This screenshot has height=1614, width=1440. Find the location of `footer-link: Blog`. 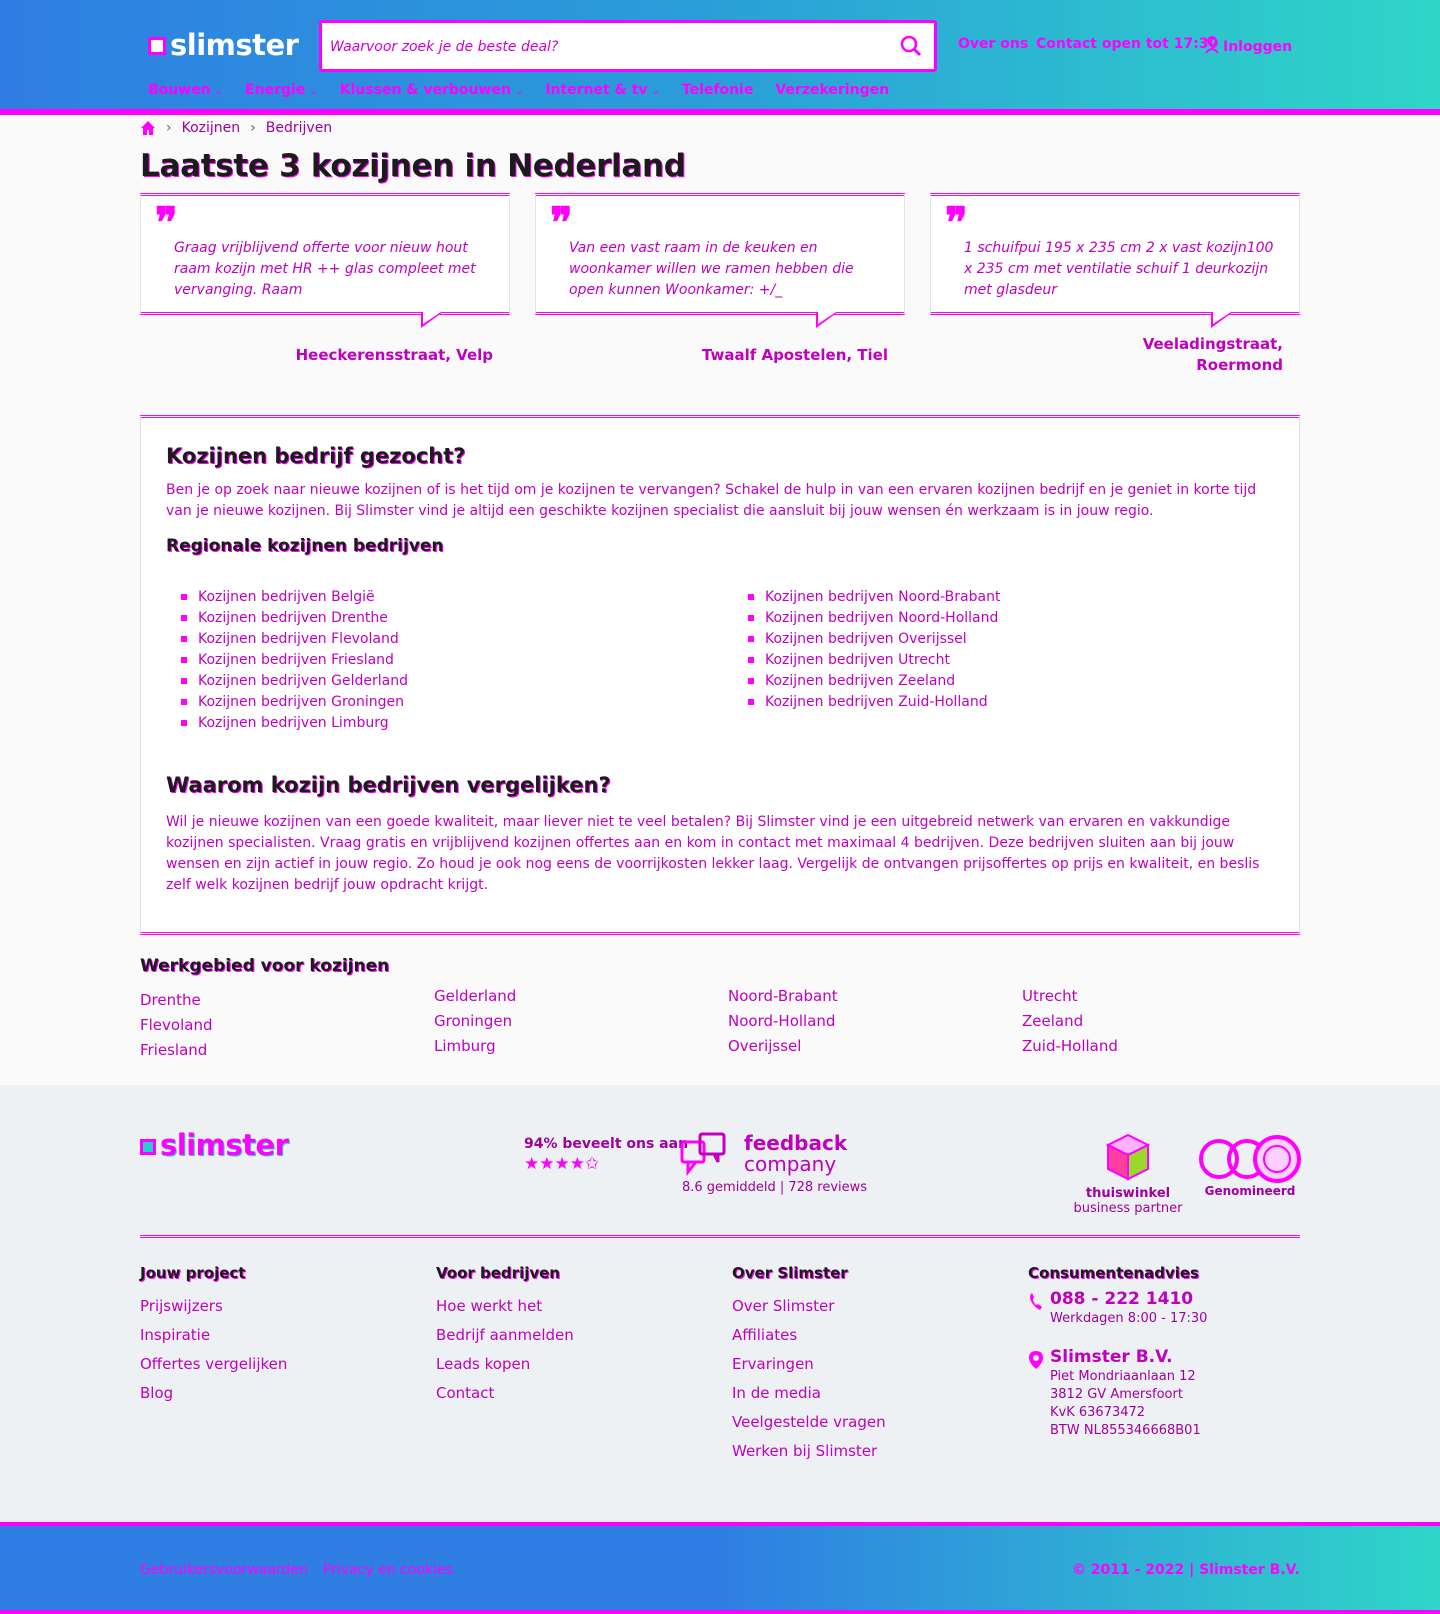

footer-link: Blog is located at coordinates (213, 1393).